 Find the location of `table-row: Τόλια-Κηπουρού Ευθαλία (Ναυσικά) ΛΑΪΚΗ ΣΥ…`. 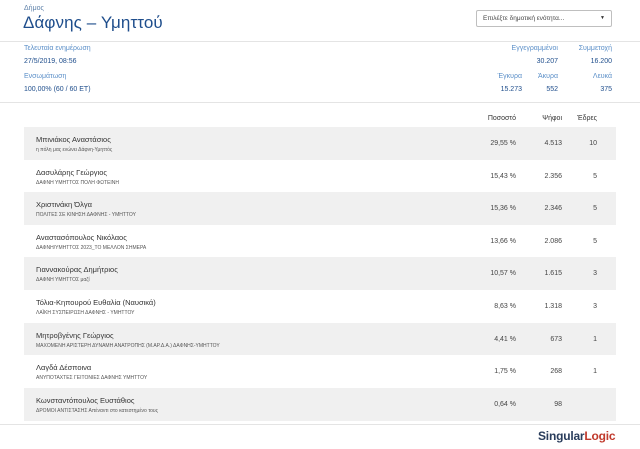

table-row: Τόλια-Κηπουρού Ευθαλία (Ναυσικά) ΛΑΪΚΗ ΣΥ… is located at coordinates (320, 306).